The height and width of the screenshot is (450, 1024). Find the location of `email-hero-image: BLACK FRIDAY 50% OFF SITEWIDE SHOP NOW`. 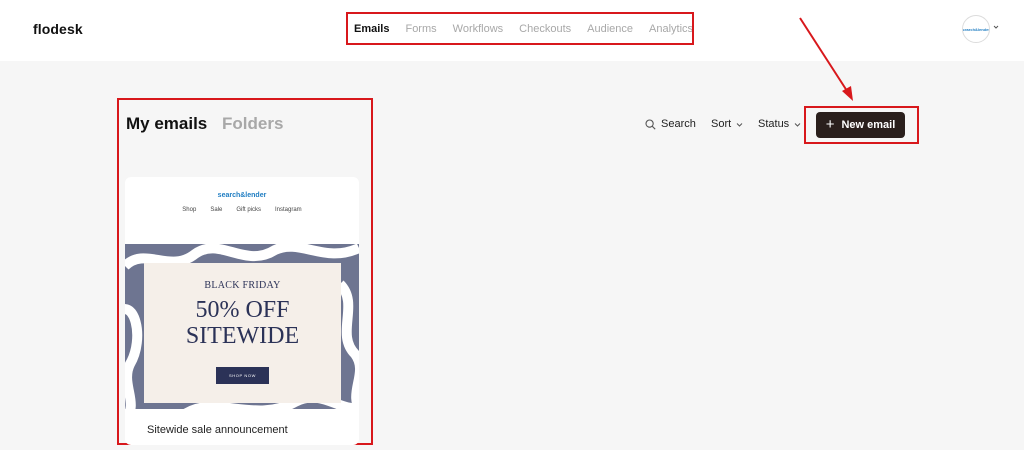

email-hero-image: BLACK FRIDAY 50% OFF SITEWIDE SHOP NOW is located at coordinates (242, 326).